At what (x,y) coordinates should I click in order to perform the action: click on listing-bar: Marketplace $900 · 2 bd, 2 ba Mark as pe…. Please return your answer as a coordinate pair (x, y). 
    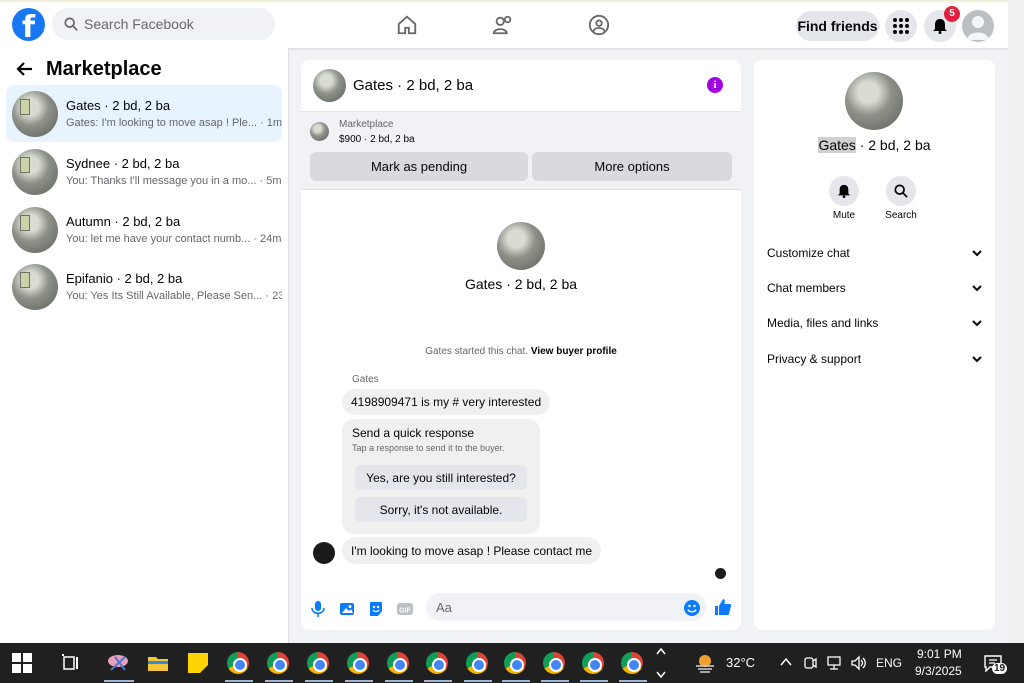
    Looking at the image, I should click on (521, 151).